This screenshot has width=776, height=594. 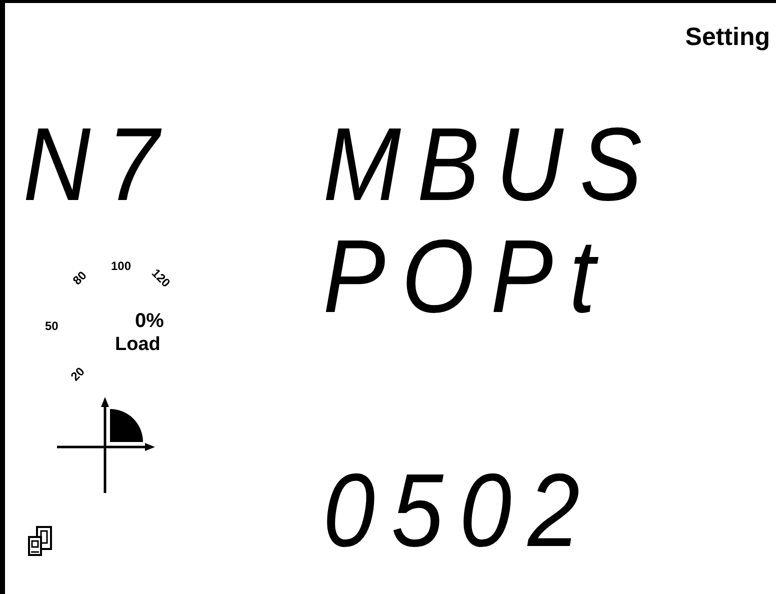 What do you see at coordinates (105, 445) in the screenshot?
I see `quadrant-icon` at bounding box center [105, 445].